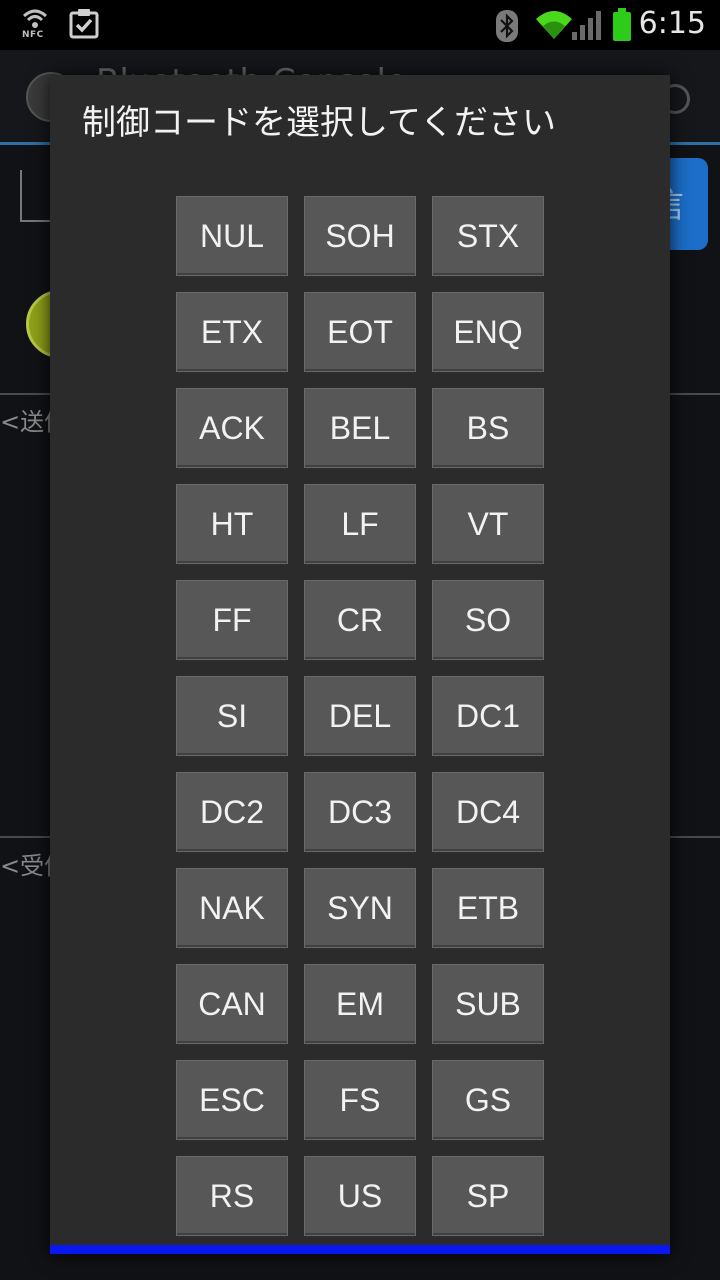 This screenshot has height=1280, width=720. I want to click on wifi-icon, so click(554, 27).